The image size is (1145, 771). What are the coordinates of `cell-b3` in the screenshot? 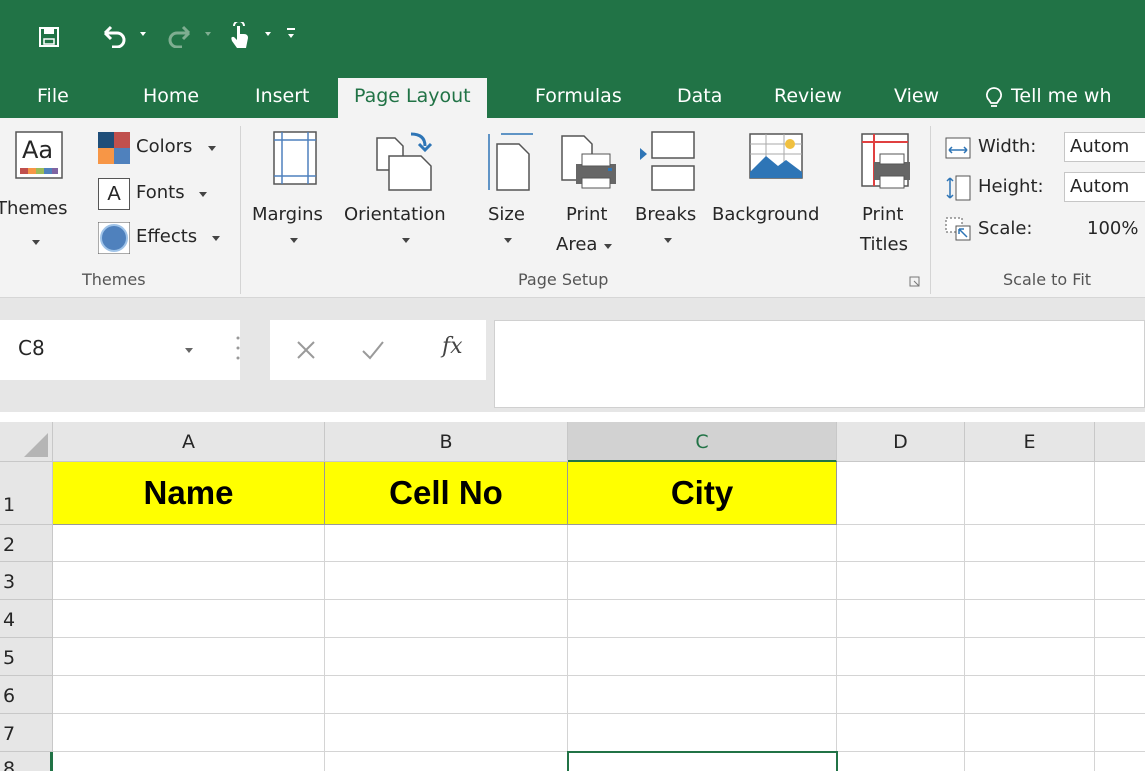 It's located at (446, 581).